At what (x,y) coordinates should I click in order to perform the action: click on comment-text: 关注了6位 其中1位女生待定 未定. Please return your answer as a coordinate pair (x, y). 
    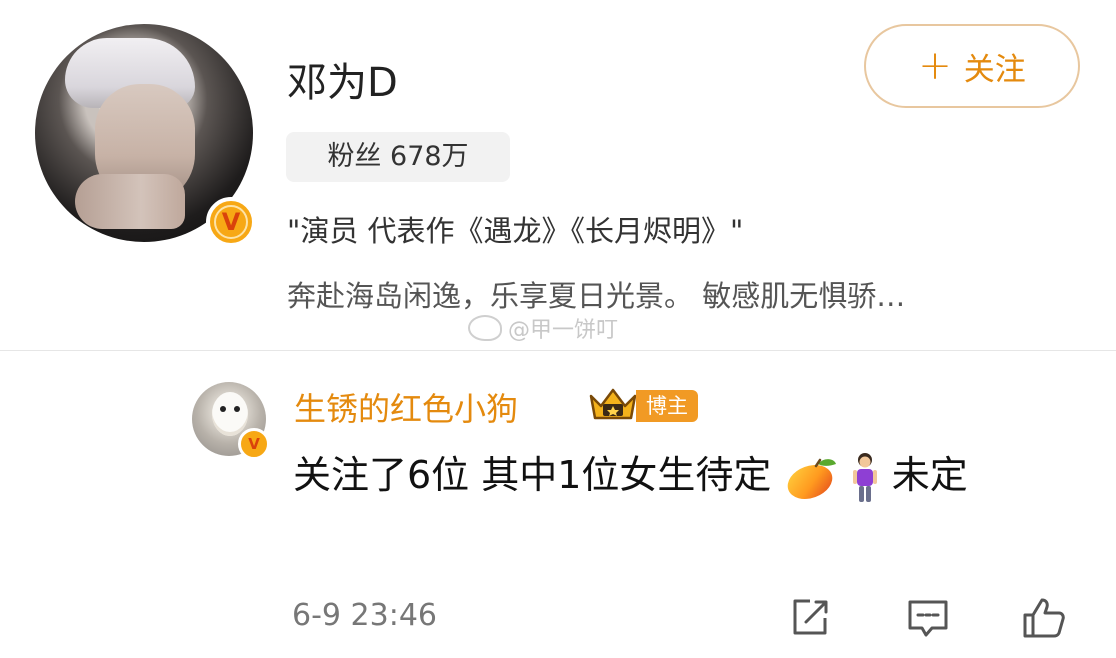
    Looking at the image, I should click on (683, 475).